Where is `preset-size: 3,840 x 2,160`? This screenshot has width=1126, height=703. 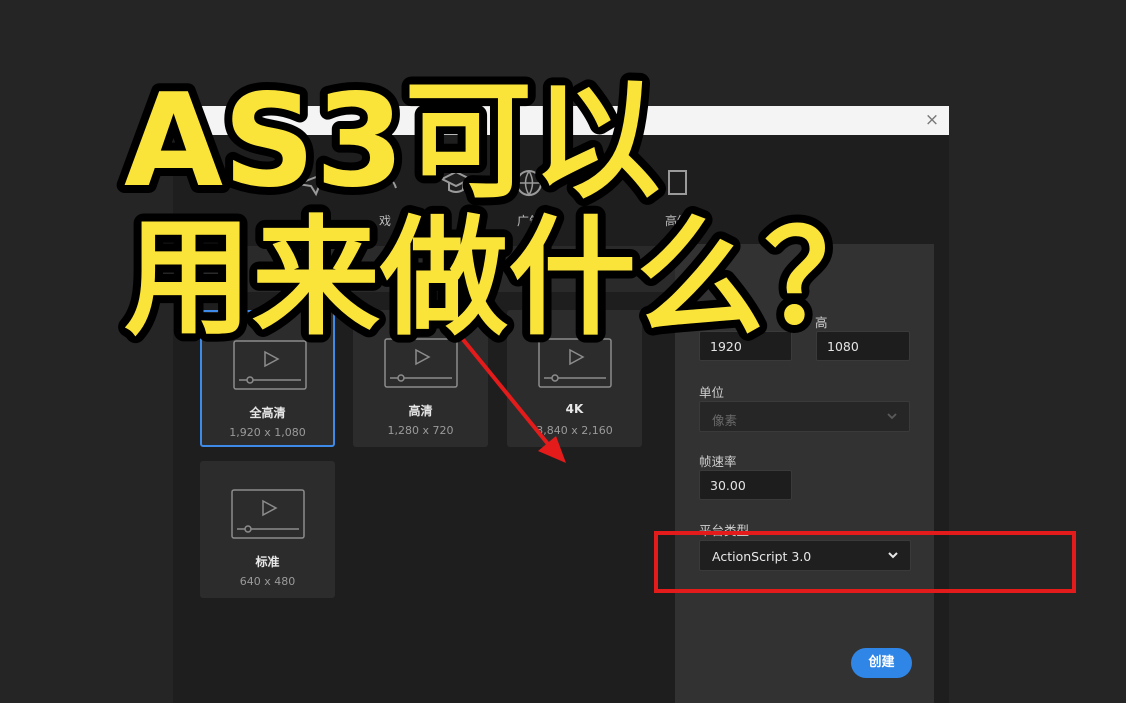 preset-size: 3,840 x 2,160 is located at coordinates (574, 430).